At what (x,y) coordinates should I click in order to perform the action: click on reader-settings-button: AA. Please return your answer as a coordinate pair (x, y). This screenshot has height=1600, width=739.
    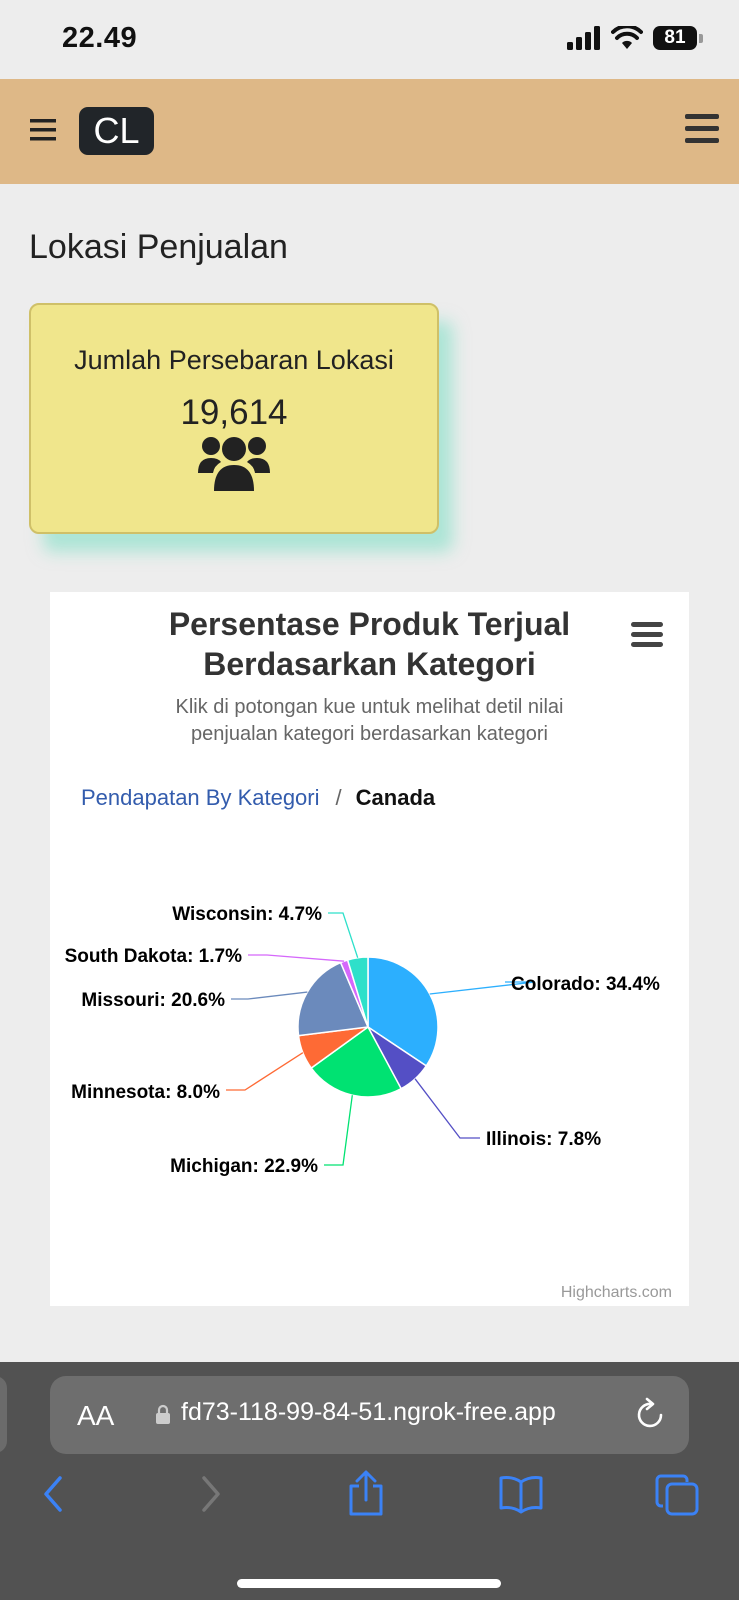
    Looking at the image, I should click on (95, 1416).